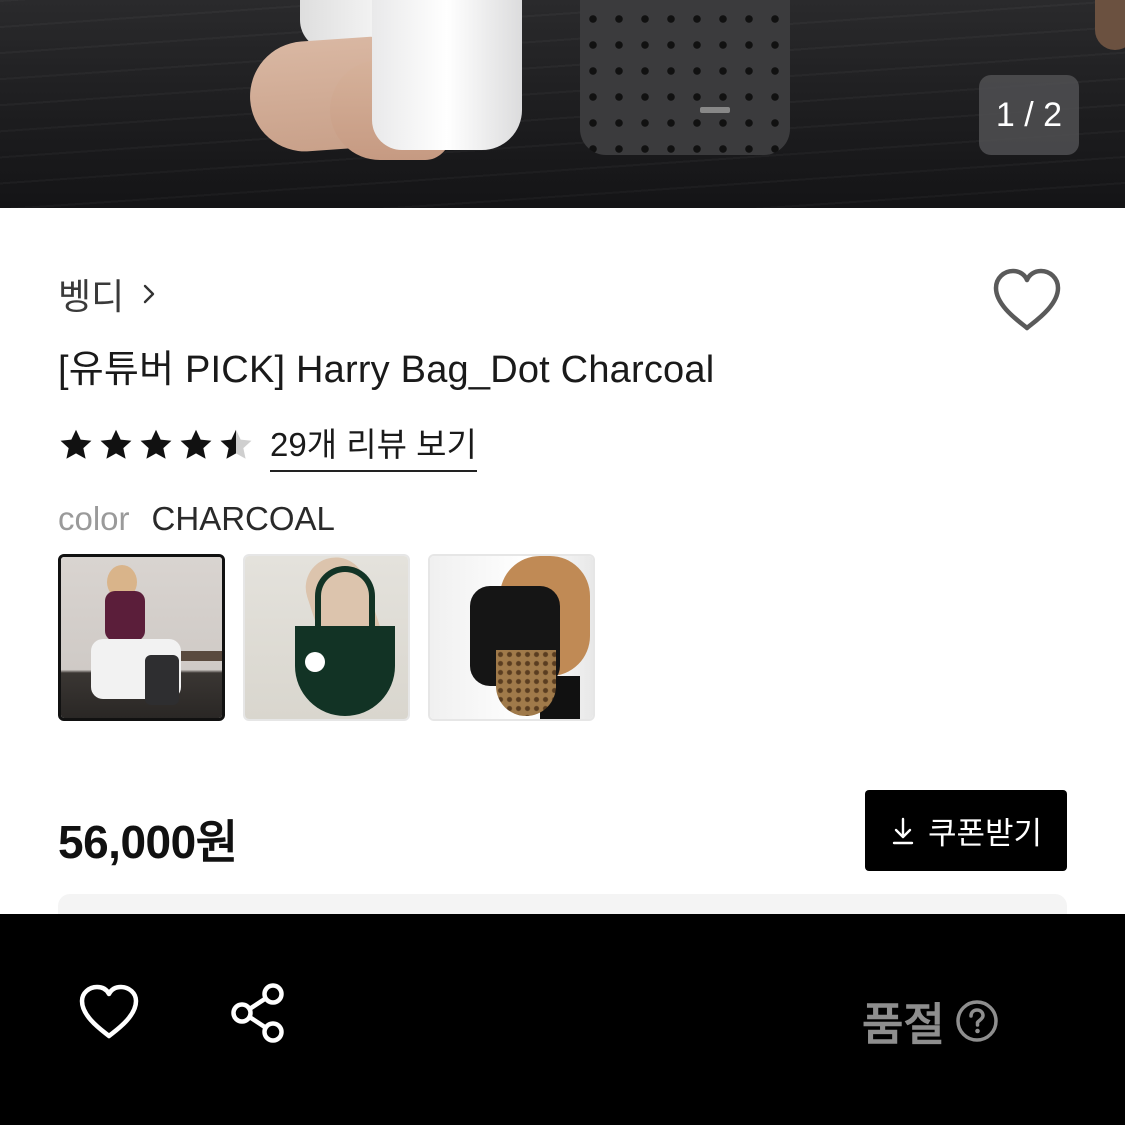  What do you see at coordinates (243, 518) in the screenshot?
I see `color-value: CHARCOAL` at bounding box center [243, 518].